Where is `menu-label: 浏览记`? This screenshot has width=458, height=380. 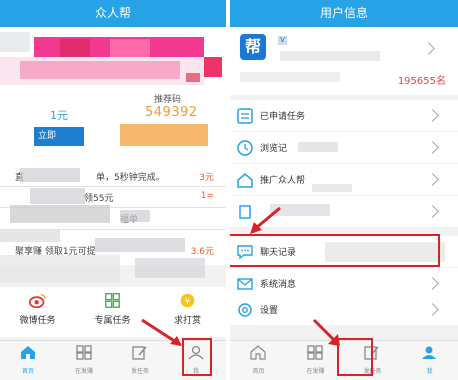
menu-label: 浏览记 is located at coordinates (274, 149).